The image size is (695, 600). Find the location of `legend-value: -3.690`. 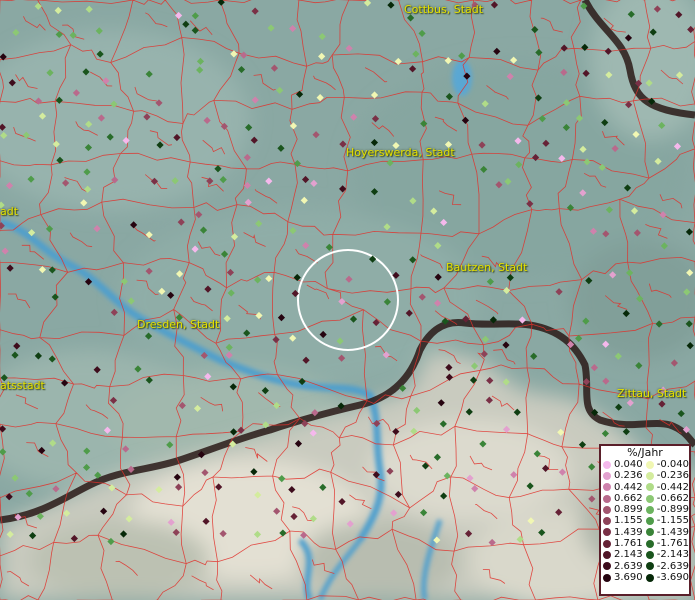

legend-value: -3.690 is located at coordinates (672, 577).